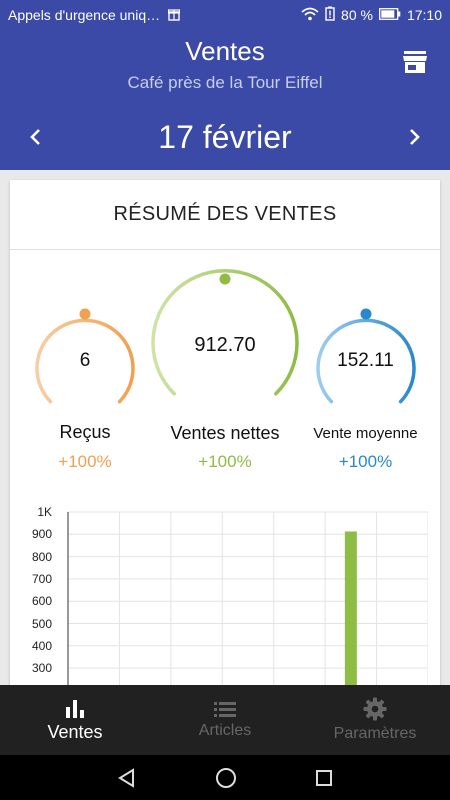  I want to click on nav-sales-label: Ventes, so click(75, 731).